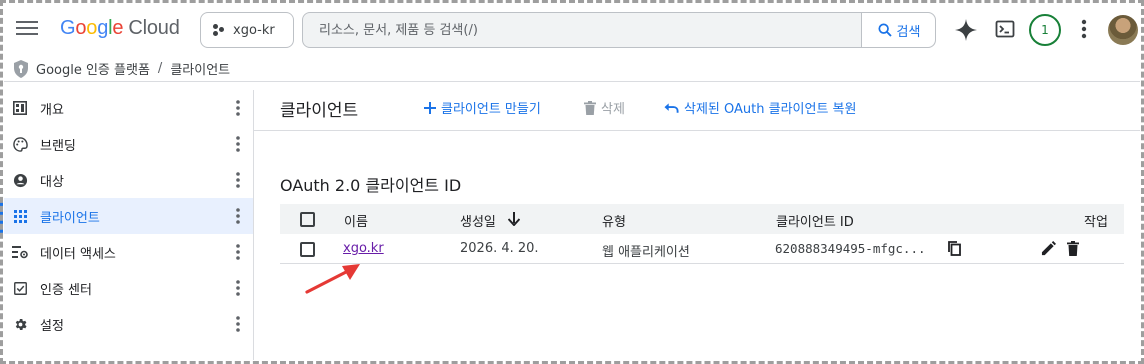  Describe the element at coordinates (1096, 222) in the screenshot. I see `column-header-actions: 작업` at that location.